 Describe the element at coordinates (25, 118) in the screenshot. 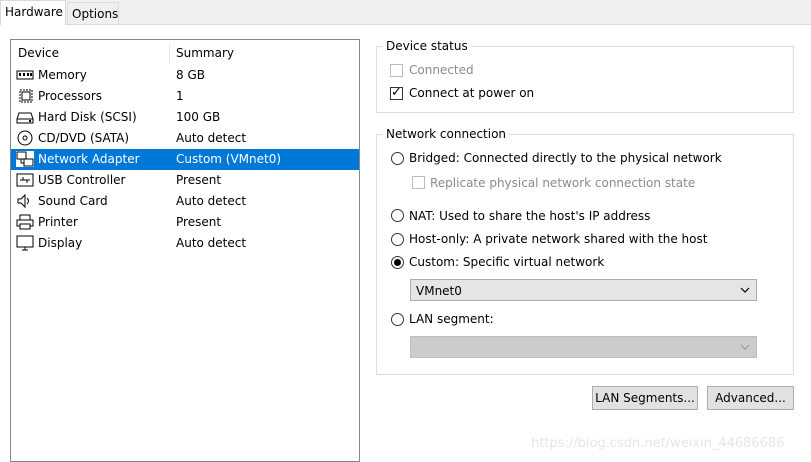

I see `hard-disk-icon` at that location.